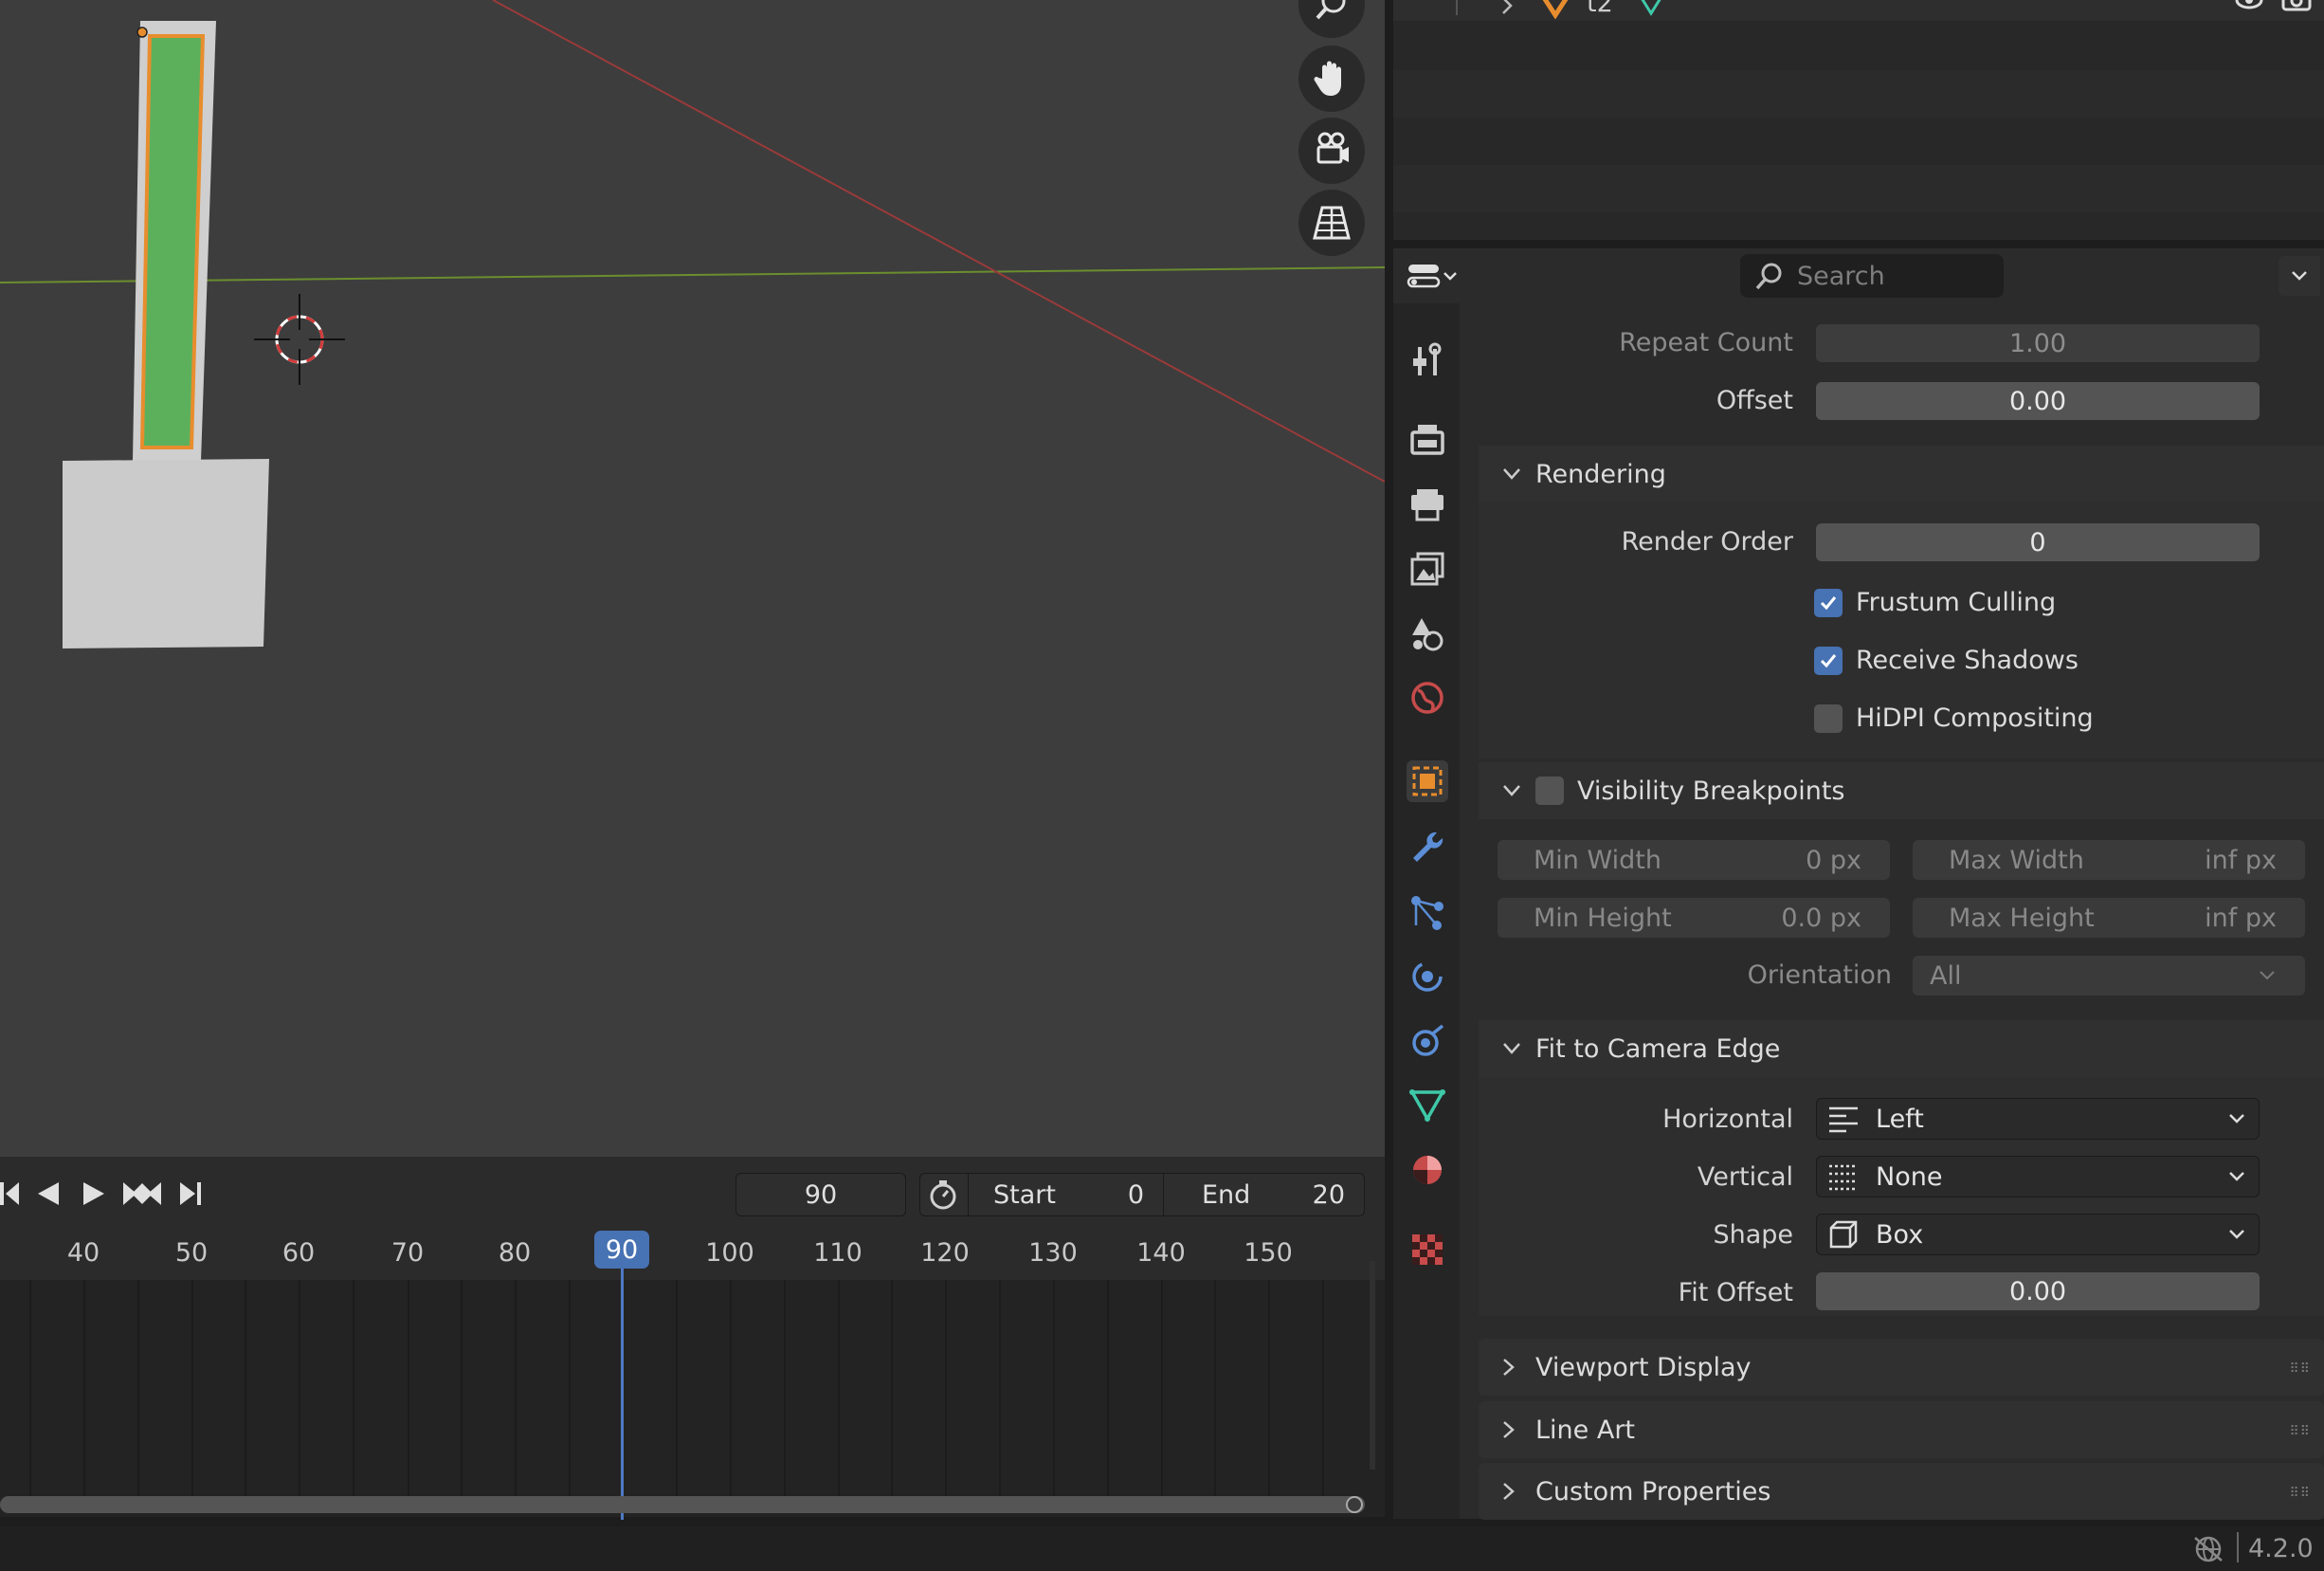  I want to click on network-offline-icon, so click(2209, 1549).